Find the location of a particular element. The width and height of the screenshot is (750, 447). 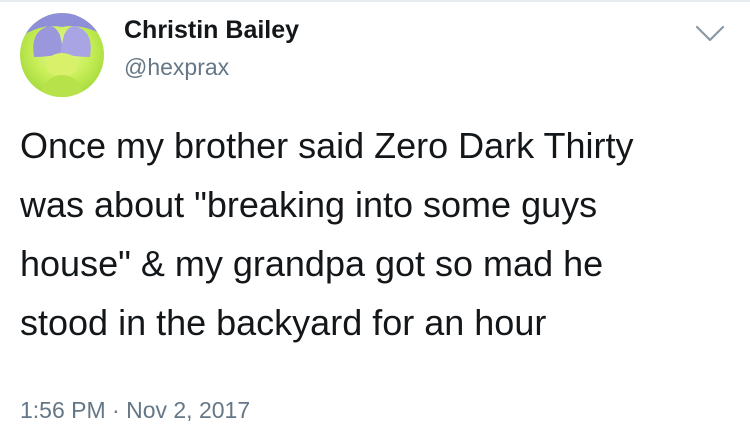

chevron-down-icon is located at coordinates (710, 33).